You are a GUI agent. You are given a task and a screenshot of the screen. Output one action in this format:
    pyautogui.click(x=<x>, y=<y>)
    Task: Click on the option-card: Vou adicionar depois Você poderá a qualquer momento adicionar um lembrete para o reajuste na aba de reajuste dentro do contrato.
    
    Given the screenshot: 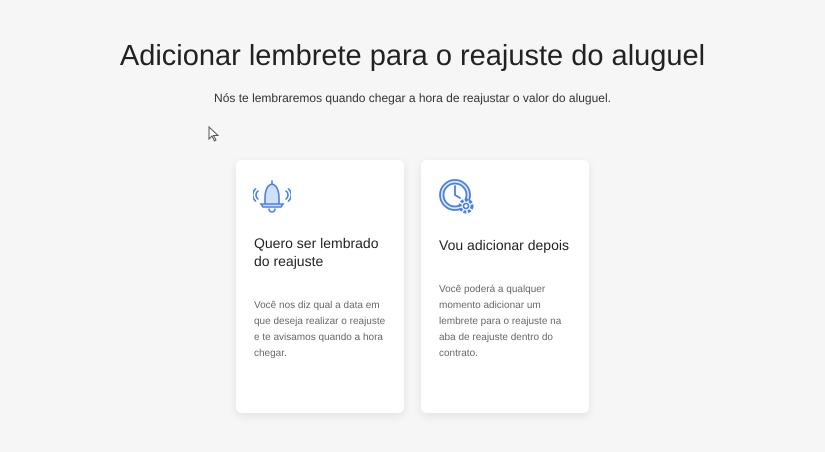 What is the action you would take?
    pyautogui.click(x=505, y=286)
    